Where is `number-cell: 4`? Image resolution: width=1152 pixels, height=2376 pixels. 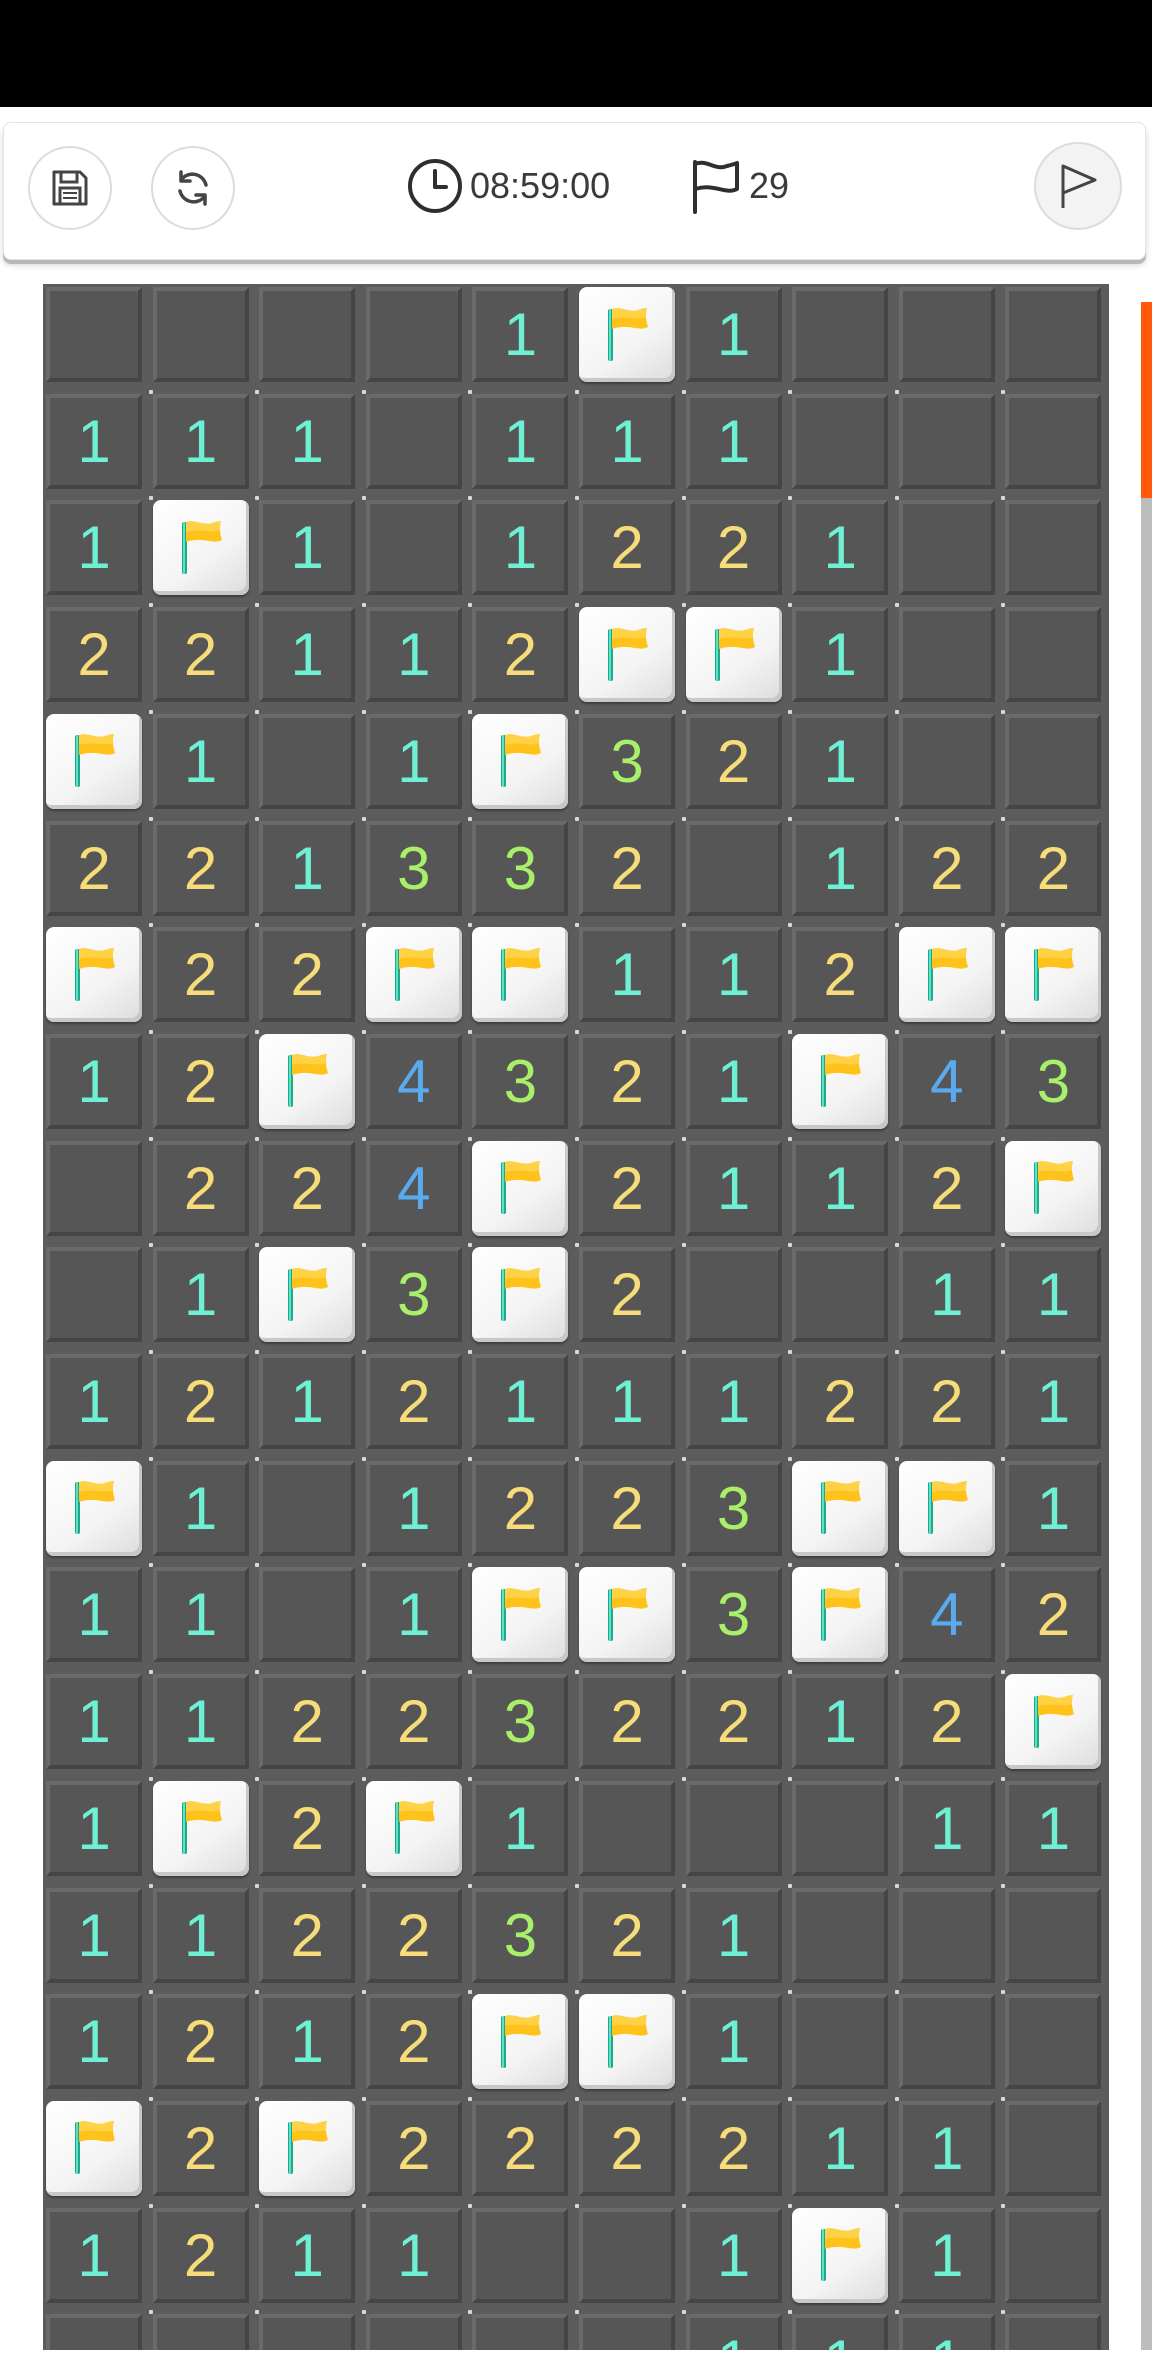 number-cell: 4 is located at coordinates (413, 1188).